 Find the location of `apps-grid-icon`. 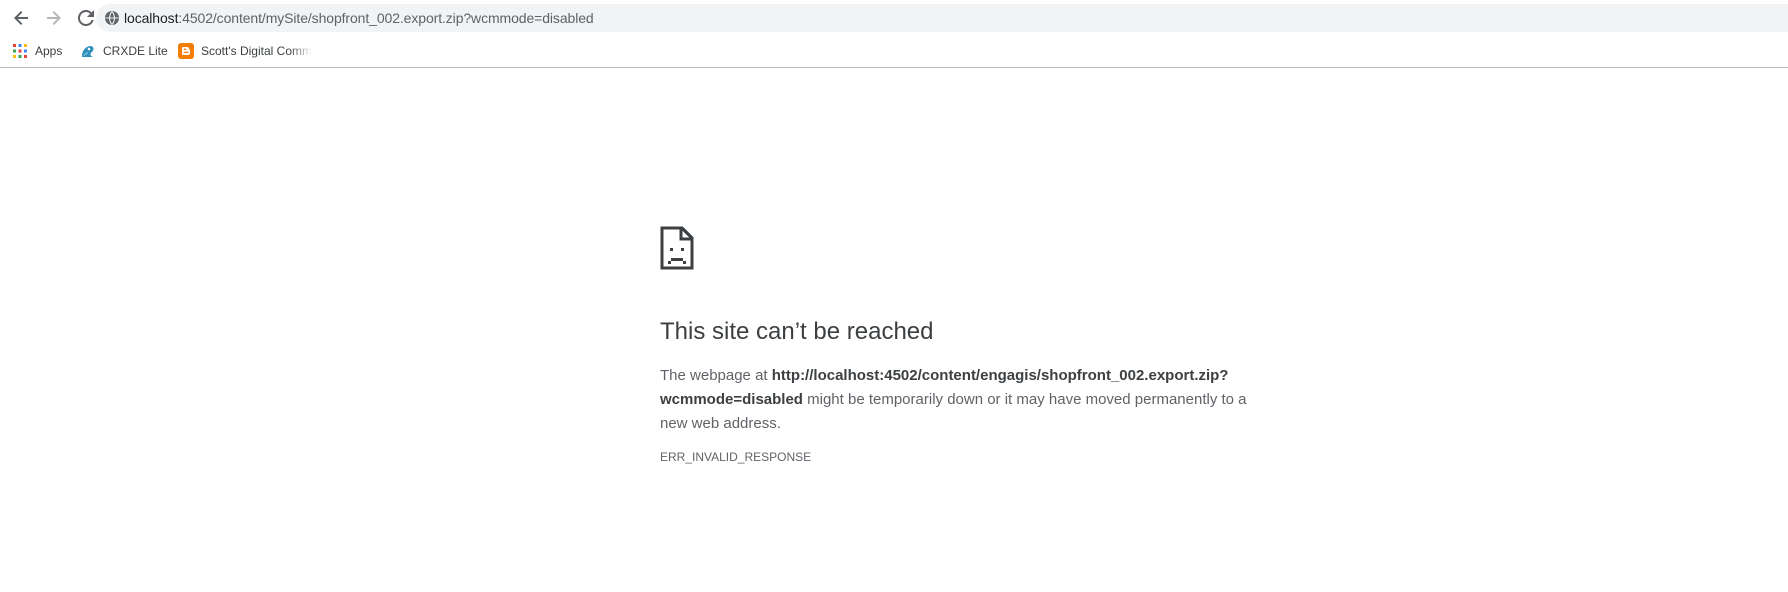

apps-grid-icon is located at coordinates (20, 51).